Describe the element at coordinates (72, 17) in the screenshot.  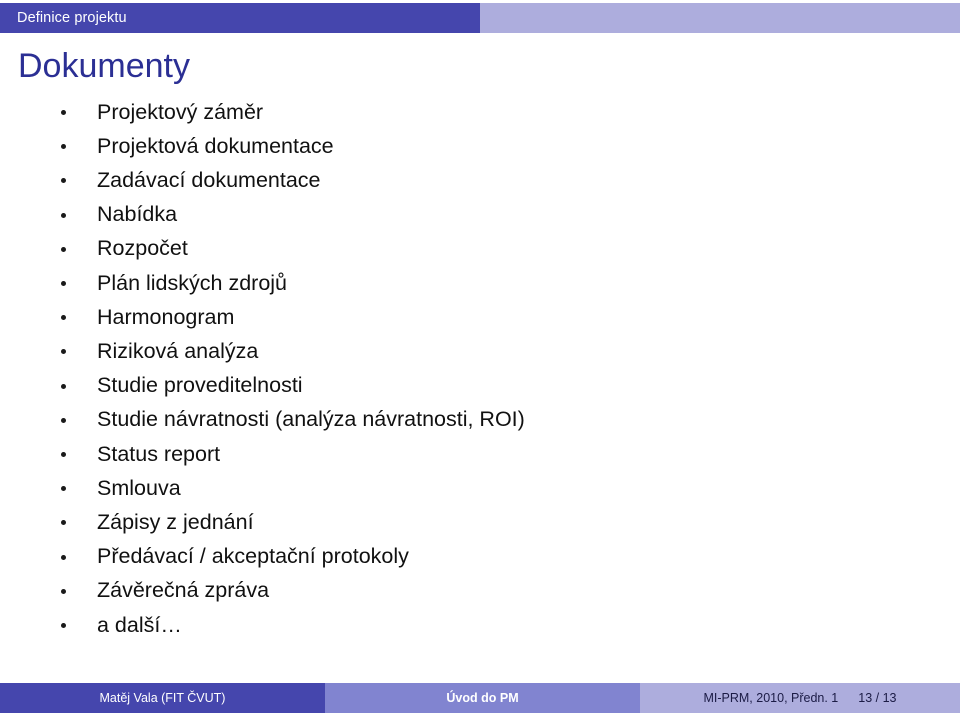
I see `section-title-label: Definice projektu` at that location.